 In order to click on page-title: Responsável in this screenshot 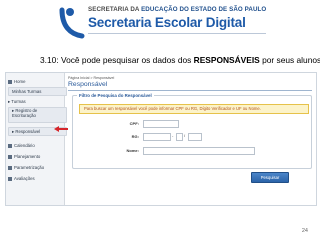, I will do `click(88, 84)`.